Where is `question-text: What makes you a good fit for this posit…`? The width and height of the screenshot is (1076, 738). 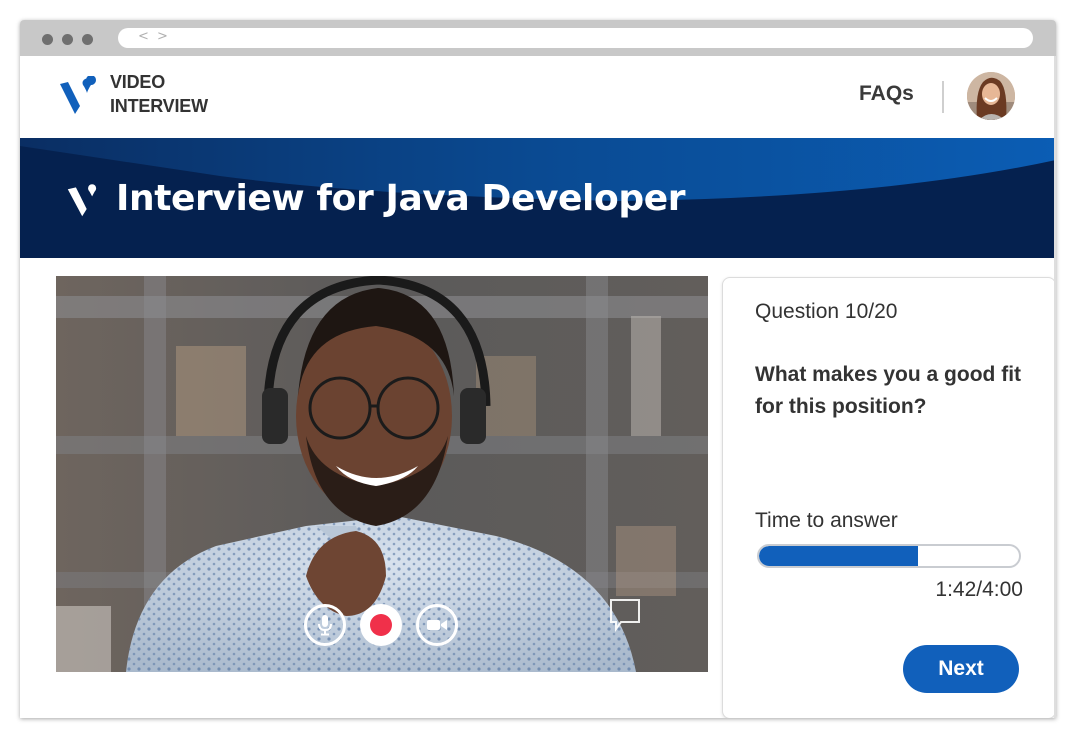 question-text: What makes you a good fit for this posit… is located at coordinates (888, 390).